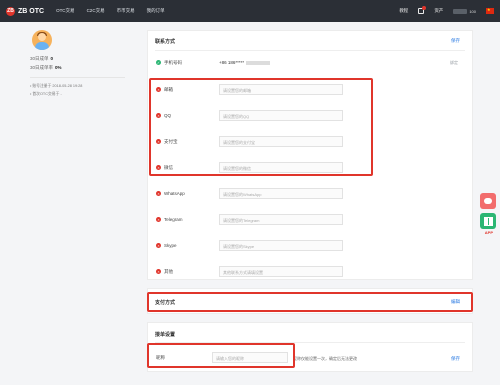  I want to click on avatar, so click(42, 40).